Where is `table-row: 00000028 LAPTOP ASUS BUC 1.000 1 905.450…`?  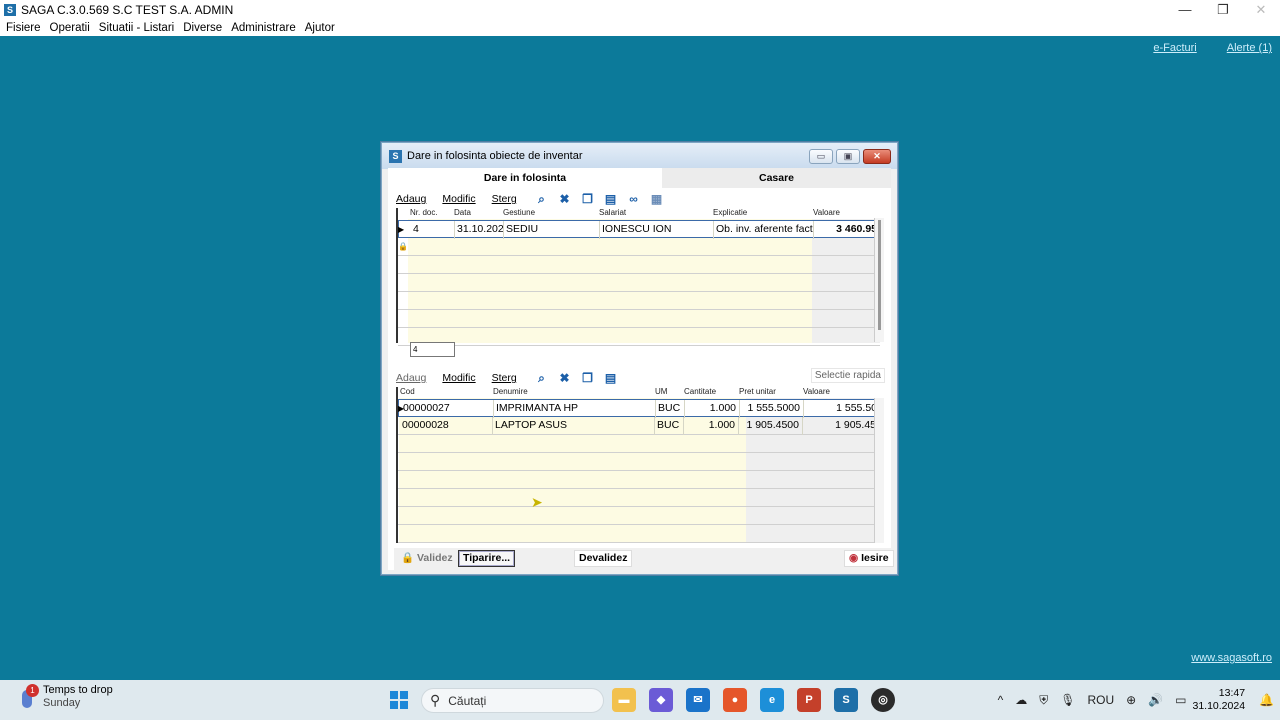 table-row: 00000028 LAPTOP ASUS BUC 1.000 1 905.450… is located at coordinates (639, 426).